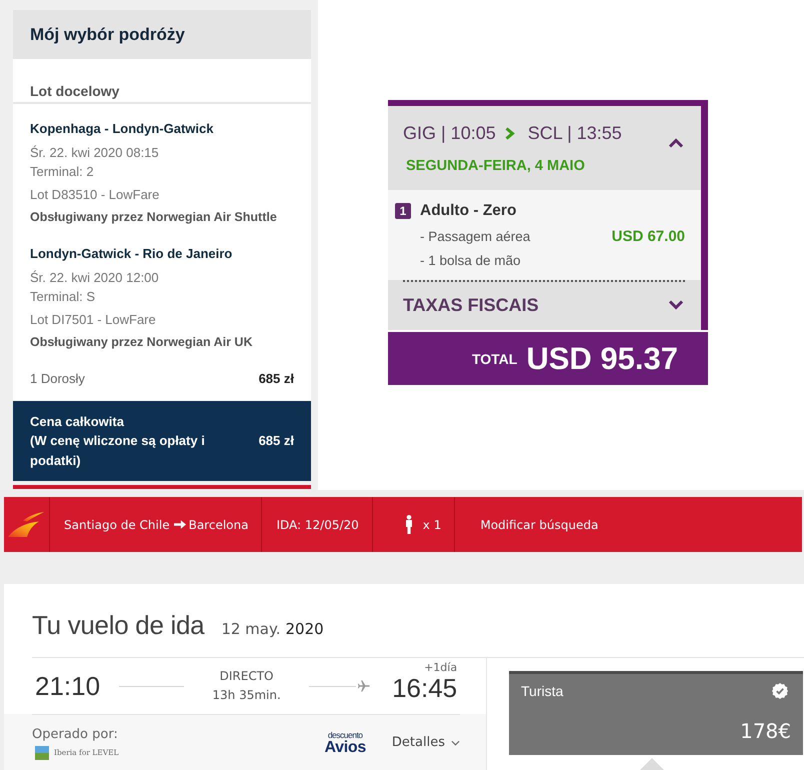  Describe the element at coordinates (117, 525) in the screenshot. I see `origin-city: Santiago de Chile` at that location.